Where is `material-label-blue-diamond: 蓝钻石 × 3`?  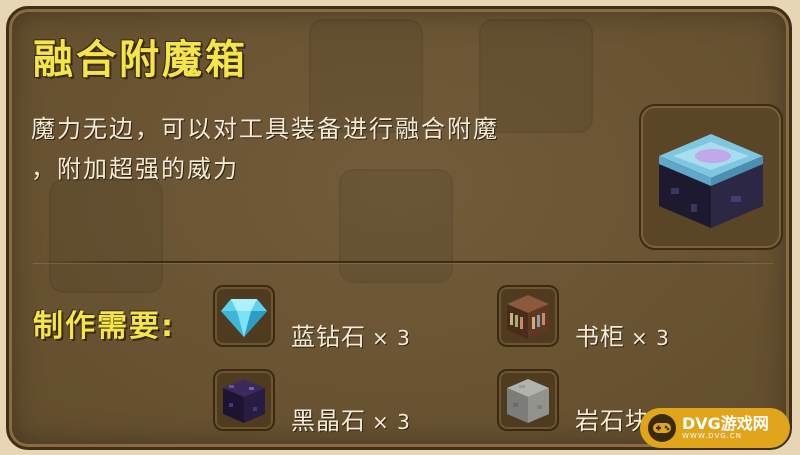 material-label-blue-diamond: 蓝钻石 × 3 is located at coordinates (351, 334).